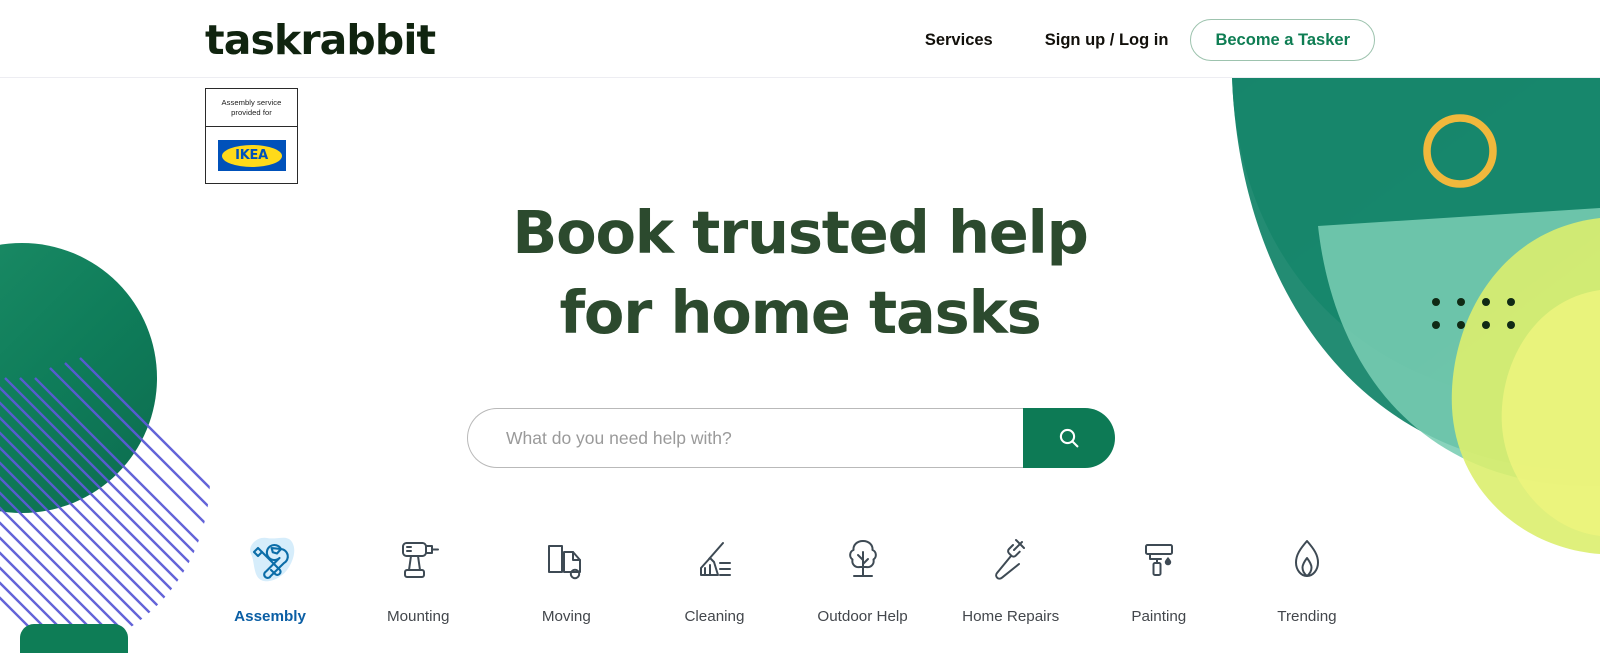 This screenshot has width=1600, height=653. I want to click on category-tab-mounting: Mounting, so click(418, 590).